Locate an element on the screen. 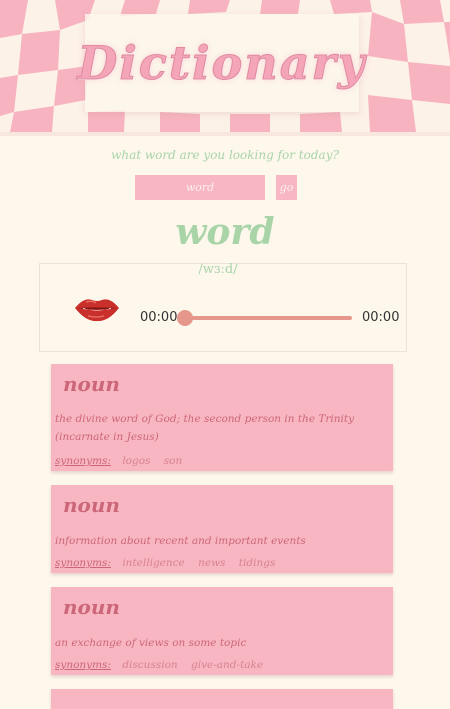 The height and width of the screenshot is (709, 450). definition-text: an exchange of views on some topic is located at coordinates (151, 643).